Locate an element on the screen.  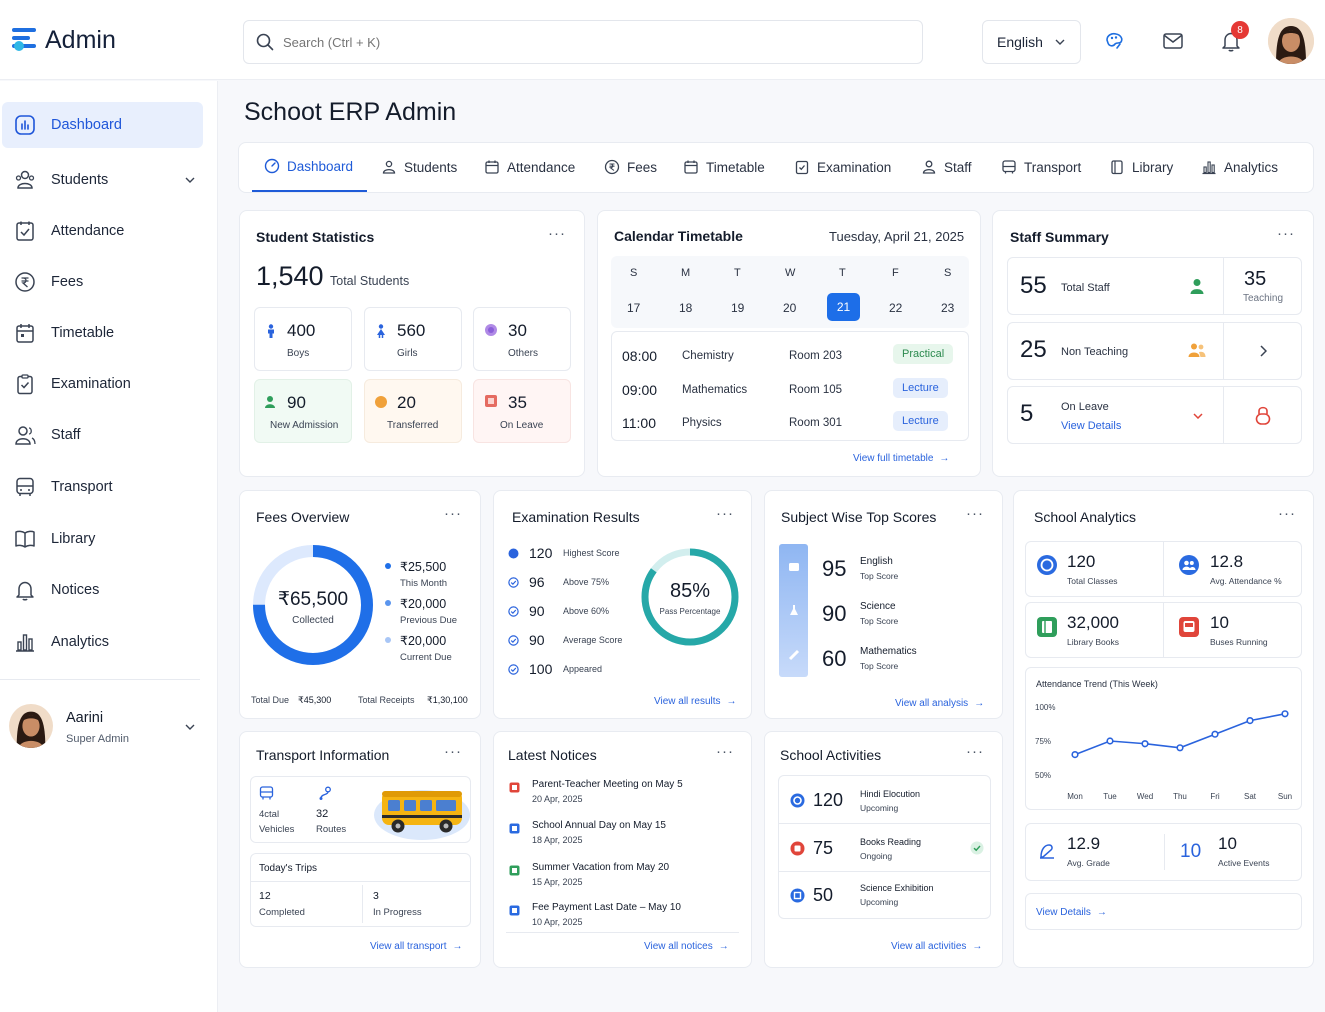
tab-library: Library is located at coordinates (1141, 167).